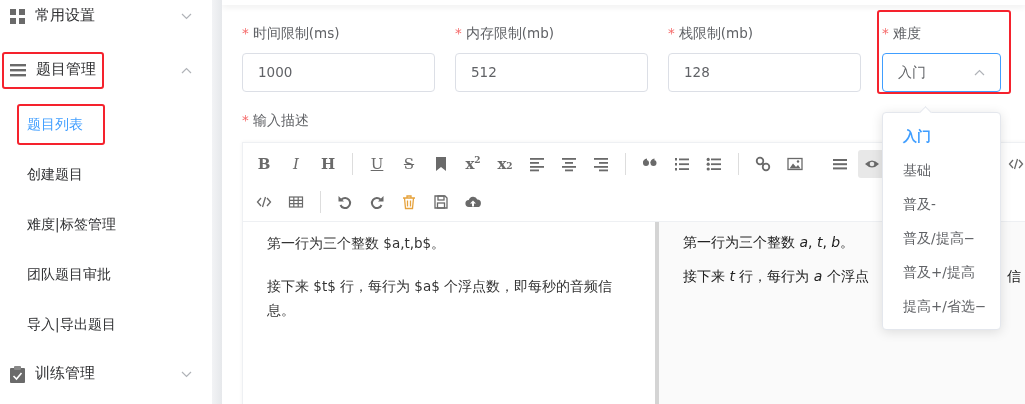  I want to click on align-left-icon, so click(537, 164).